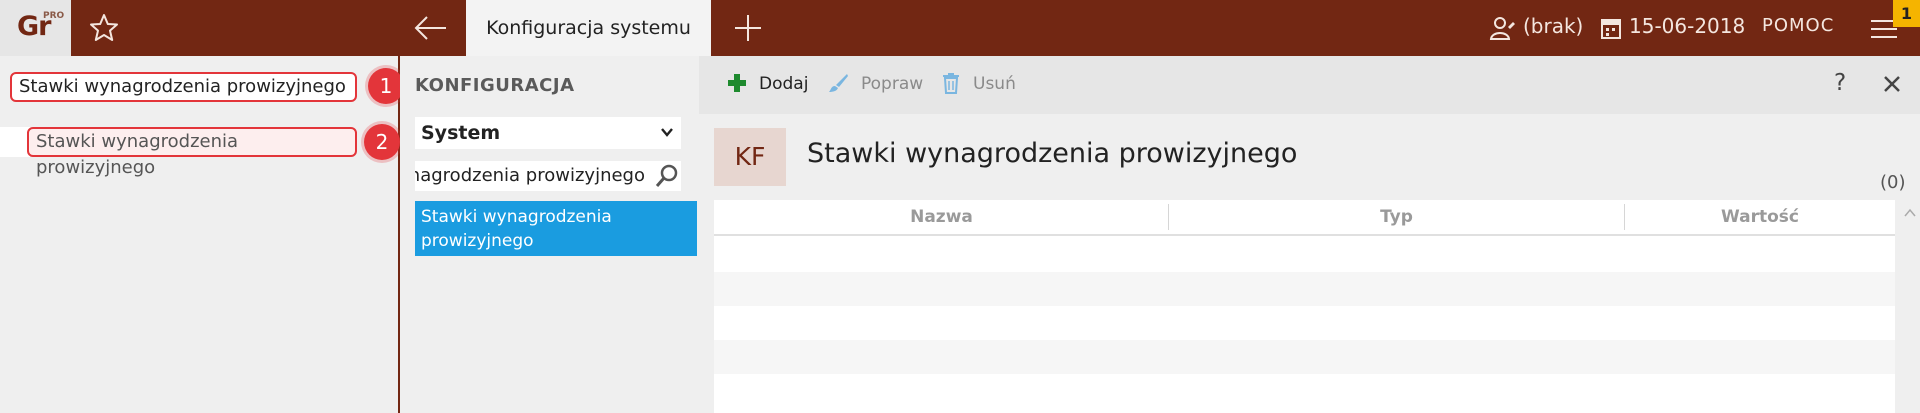 Image resolution: width=1920 pixels, height=413 pixels. What do you see at coordinates (750, 157) in the screenshot?
I see `module-badge: KF` at bounding box center [750, 157].